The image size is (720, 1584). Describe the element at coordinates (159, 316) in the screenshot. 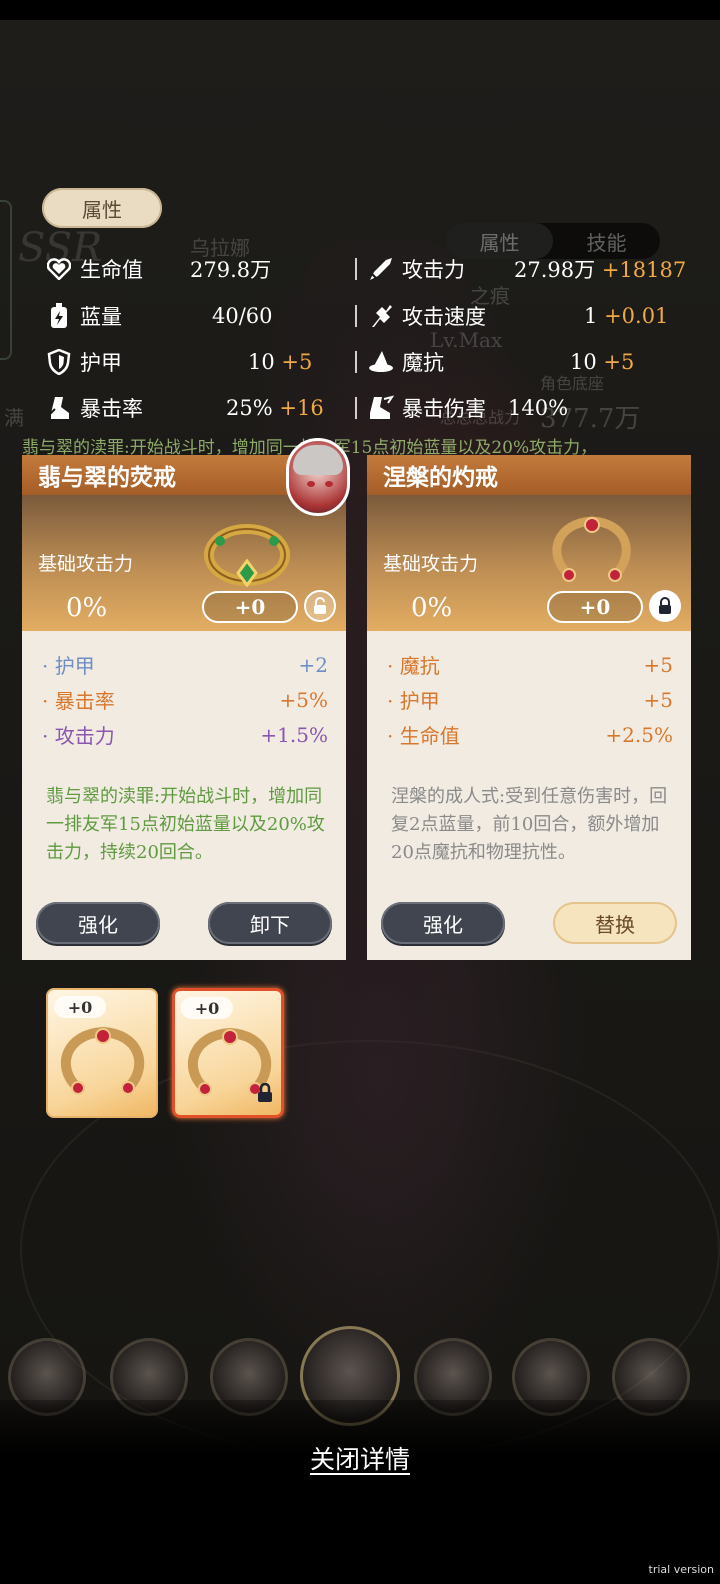

I see `stat-mana: 蓝量 40/60` at that location.